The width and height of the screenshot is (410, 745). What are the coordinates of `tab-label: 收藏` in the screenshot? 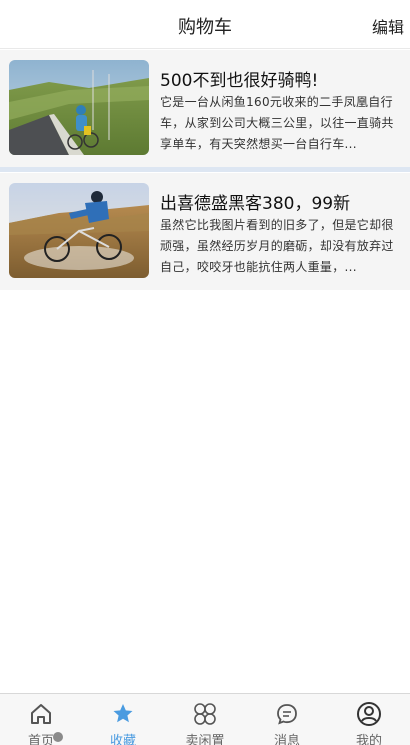 It's located at (122, 739).